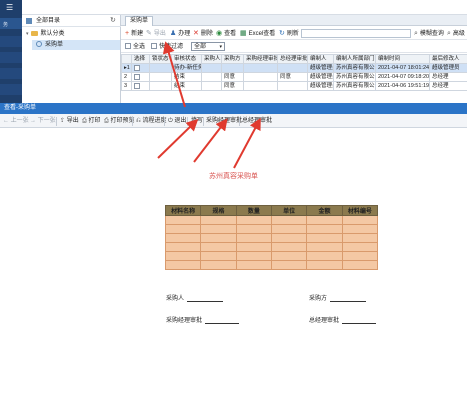  I want to click on grid-column-header: 锁状态, so click(160, 59).